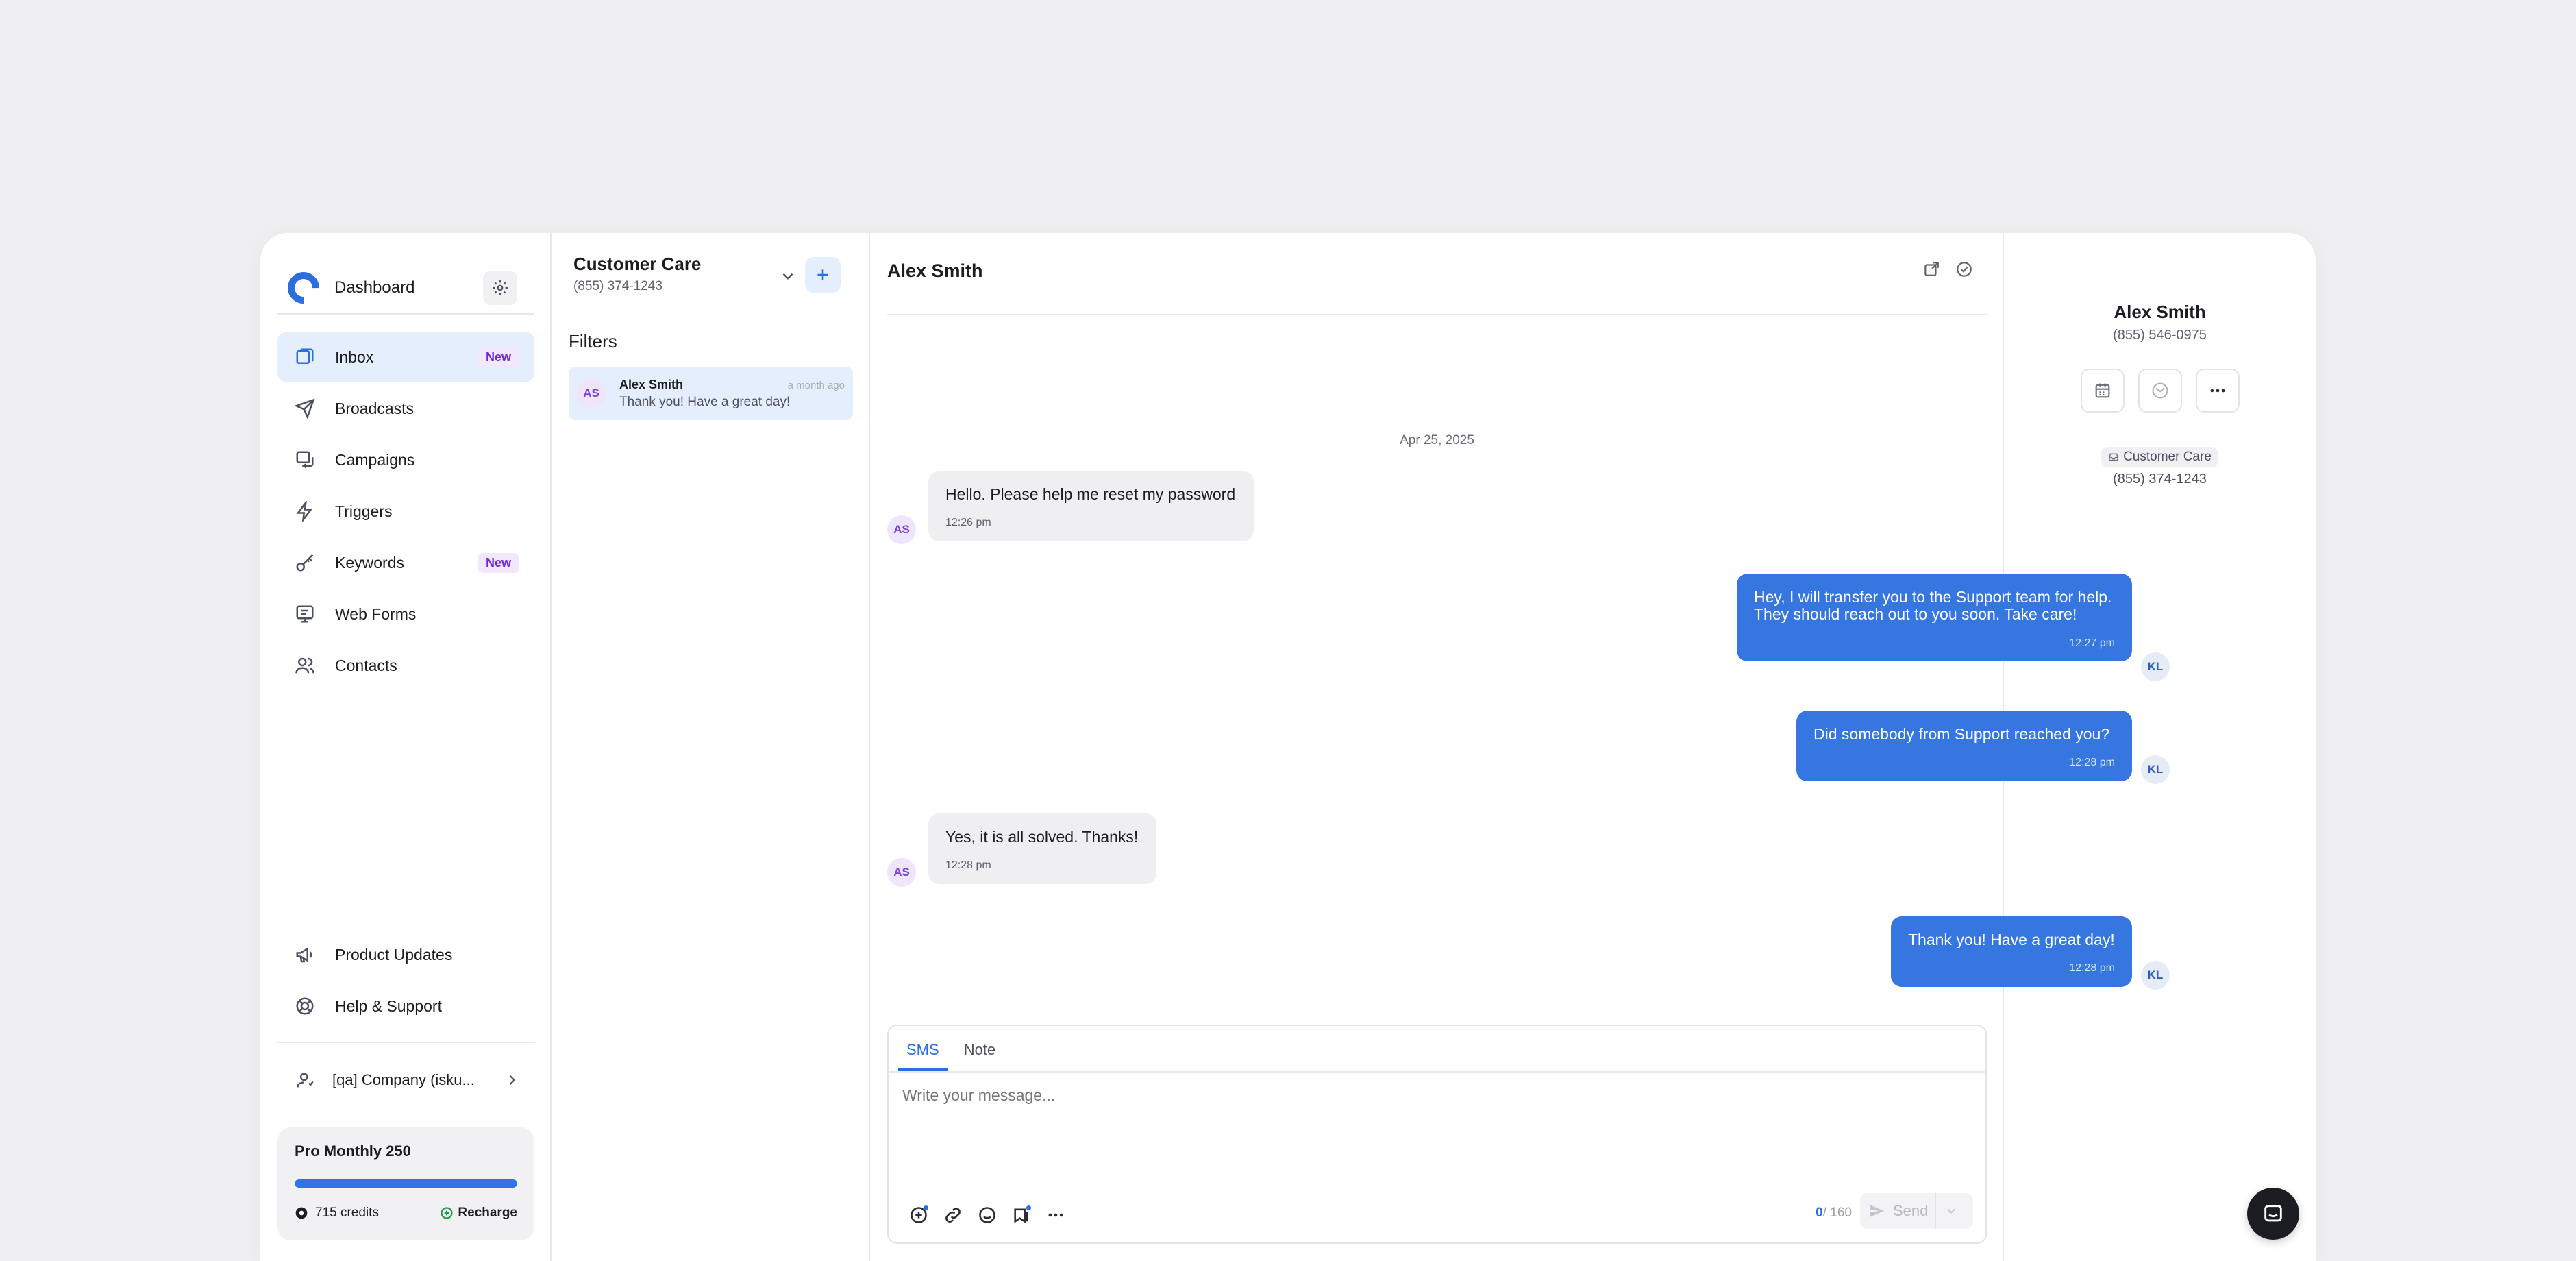 Image resolution: width=2576 pixels, height=1261 pixels. I want to click on chat-bubble-icon, so click(2273, 1213).